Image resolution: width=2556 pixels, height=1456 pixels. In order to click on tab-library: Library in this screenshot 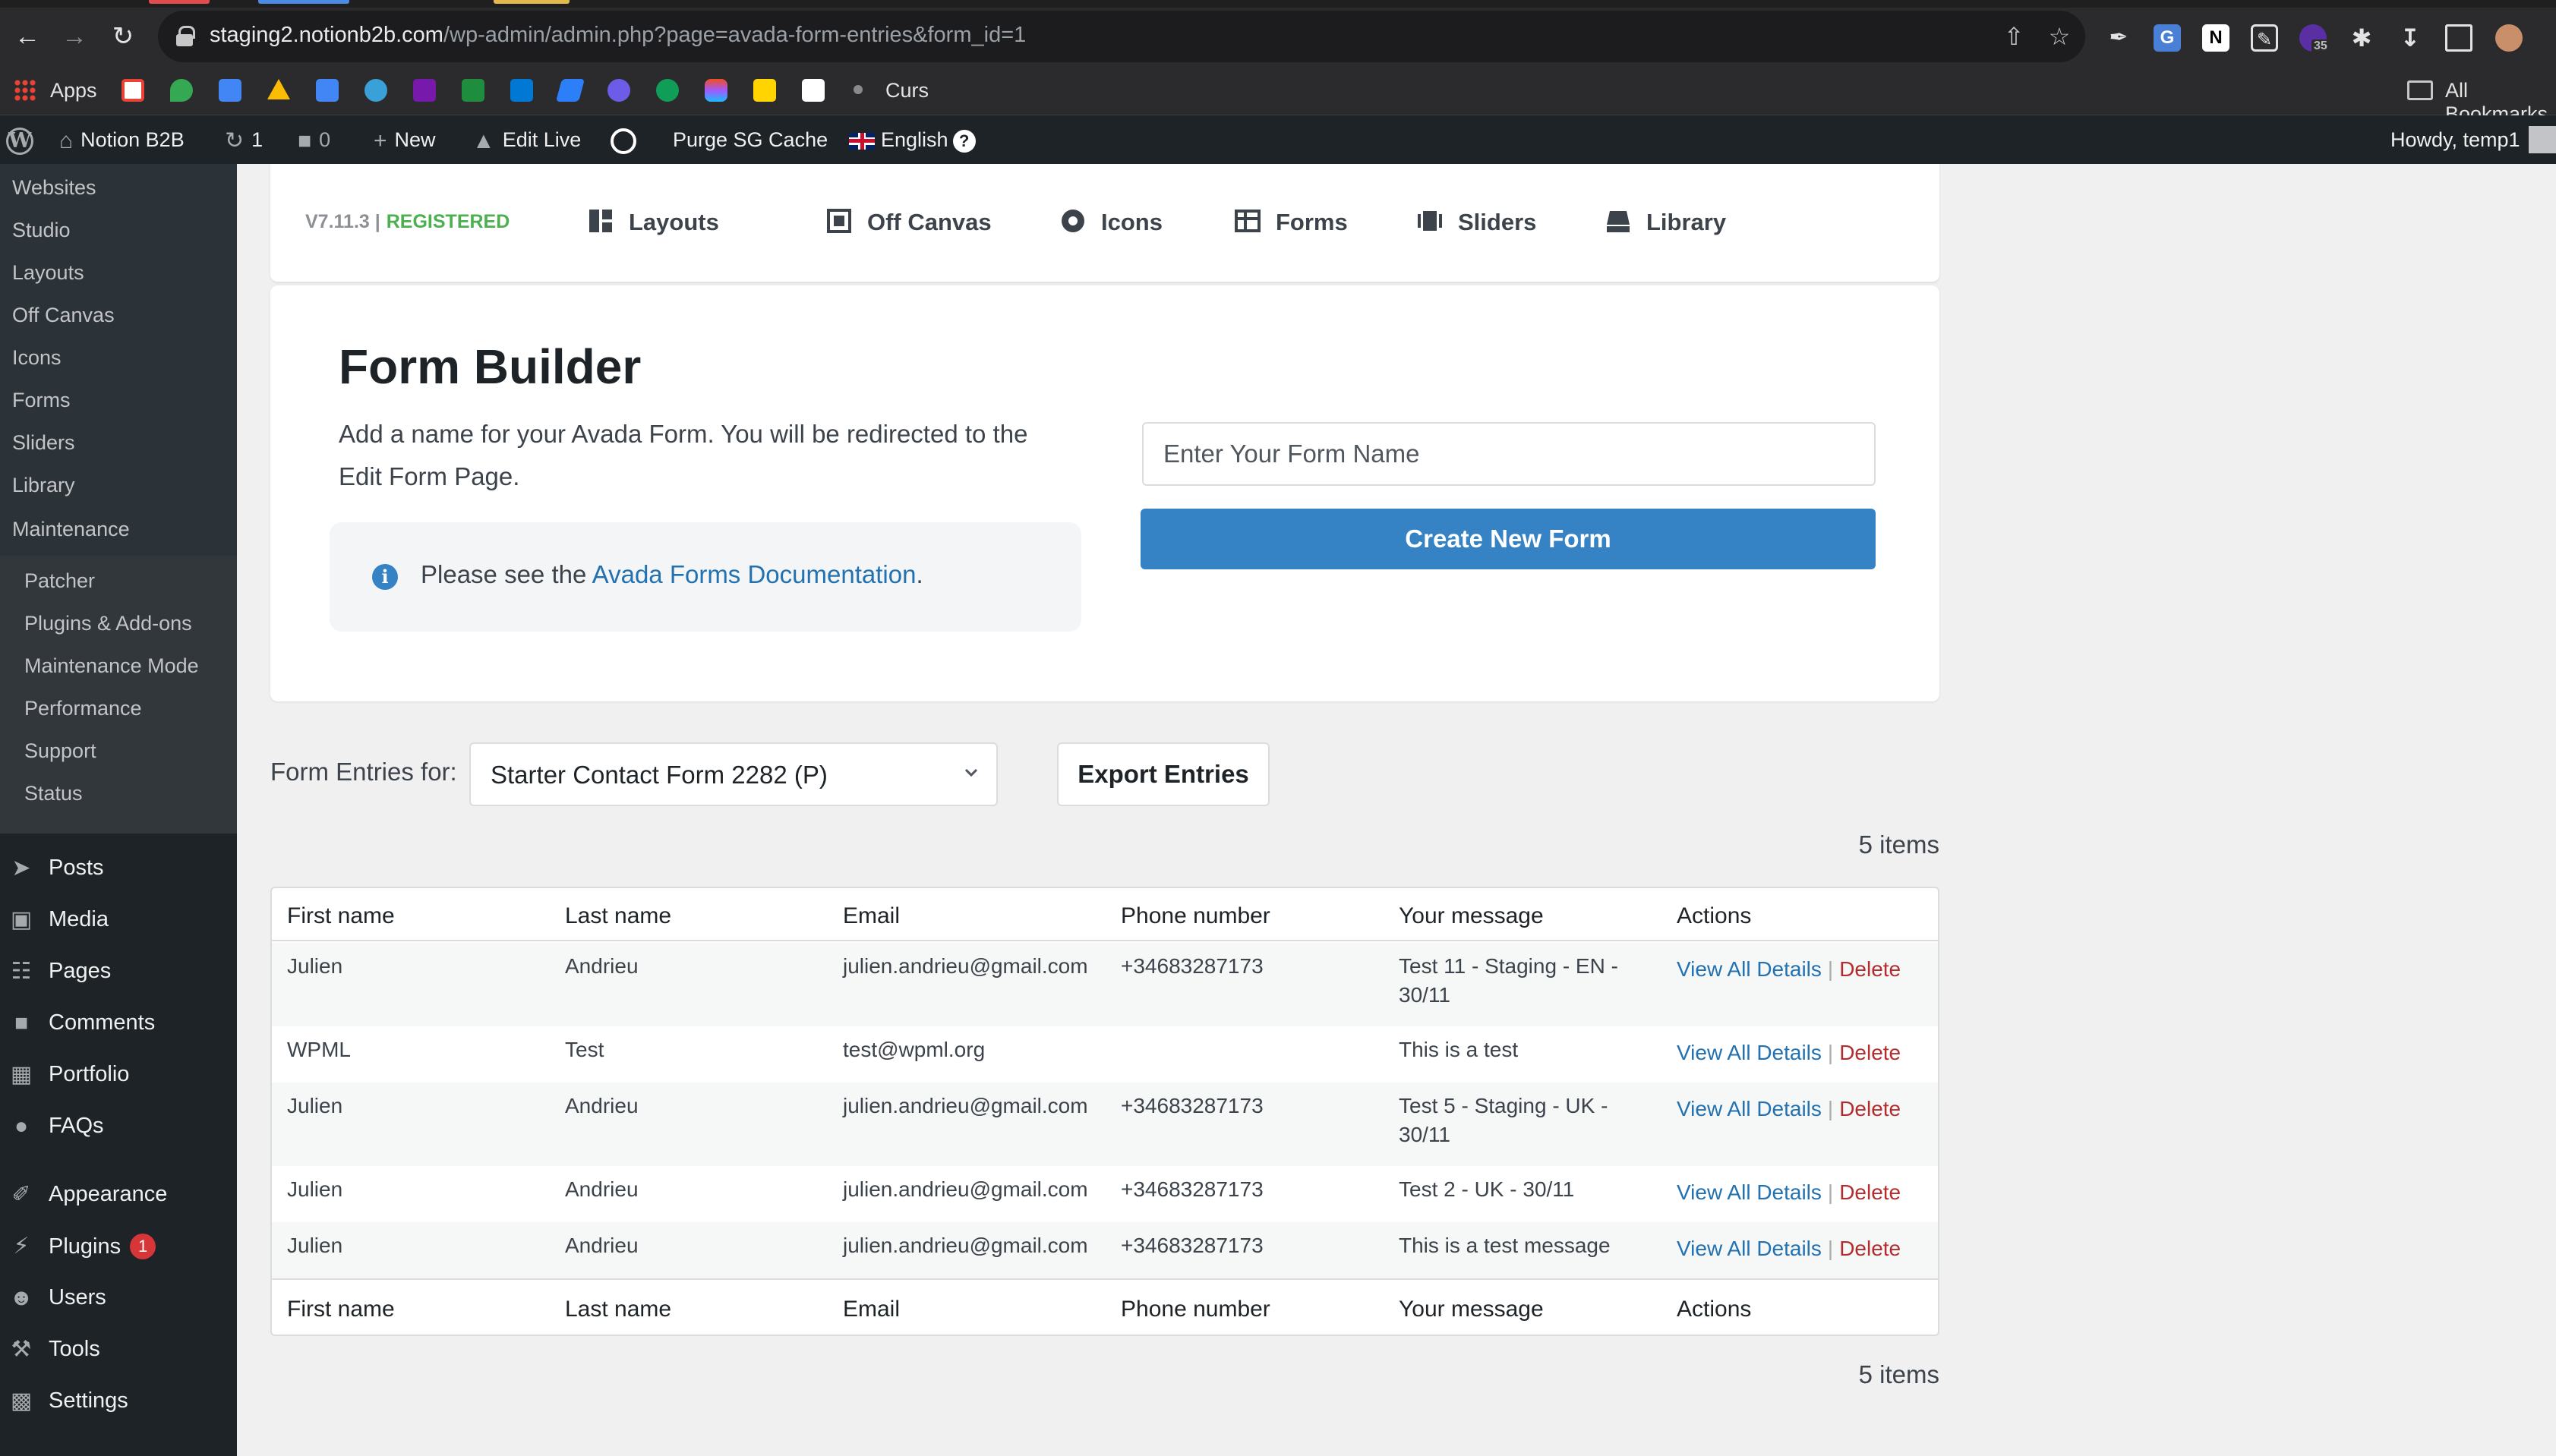, I will do `click(1665, 223)`.